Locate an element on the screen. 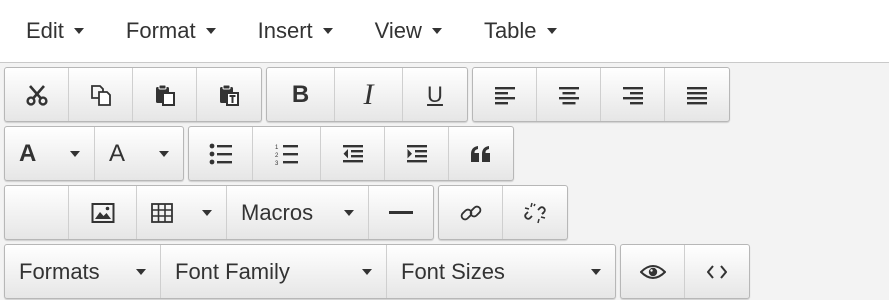 This screenshot has width=889, height=300. menu-table: Table is located at coordinates (519, 31).